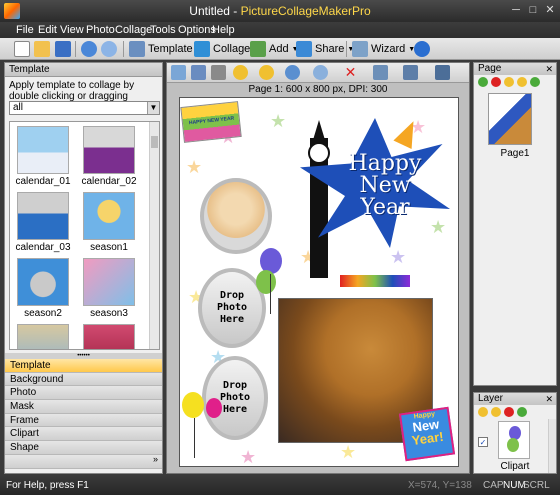  What do you see at coordinates (83, 420) in the screenshot?
I see `category-frame: Frame` at bounding box center [83, 420].